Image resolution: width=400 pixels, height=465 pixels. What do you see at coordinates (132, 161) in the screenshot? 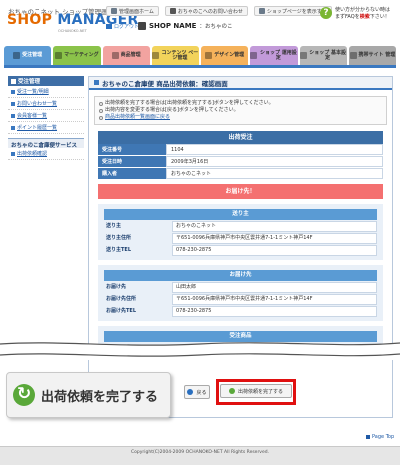
I see `order-row-label: 受注日時` at bounding box center [132, 161].